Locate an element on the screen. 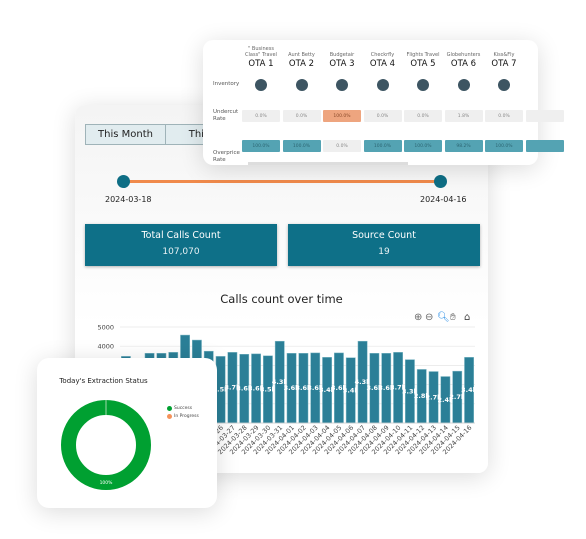 The width and height of the screenshot is (586, 539). source-name: Budgetair is located at coordinates (342, 55).